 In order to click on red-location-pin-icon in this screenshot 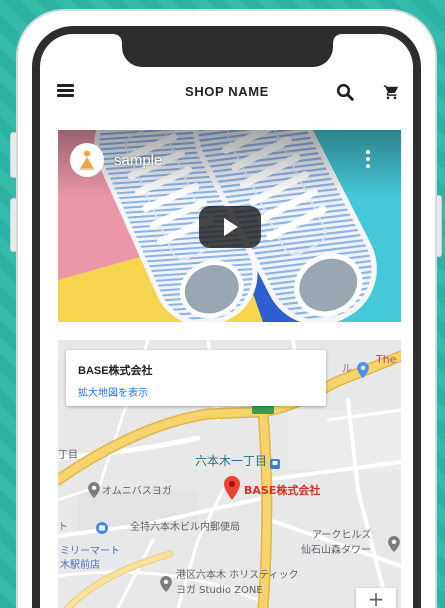, I will do `click(232, 490)`.